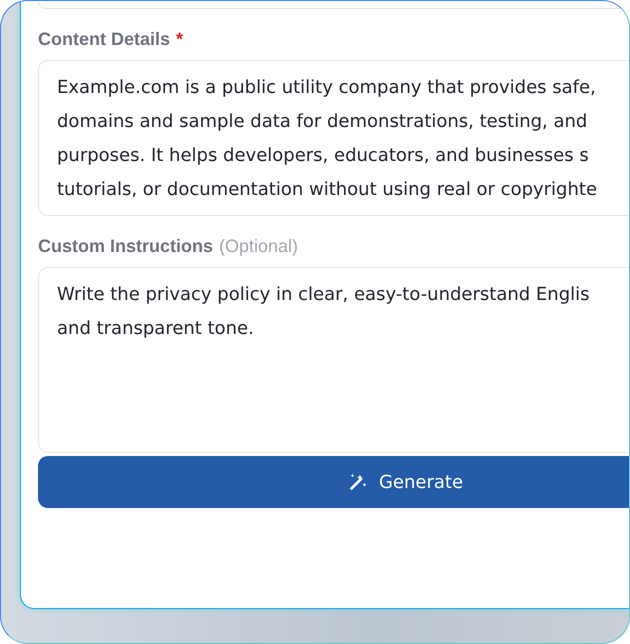  Describe the element at coordinates (333, 482) in the screenshot. I see `generate-button: Generate` at that location.